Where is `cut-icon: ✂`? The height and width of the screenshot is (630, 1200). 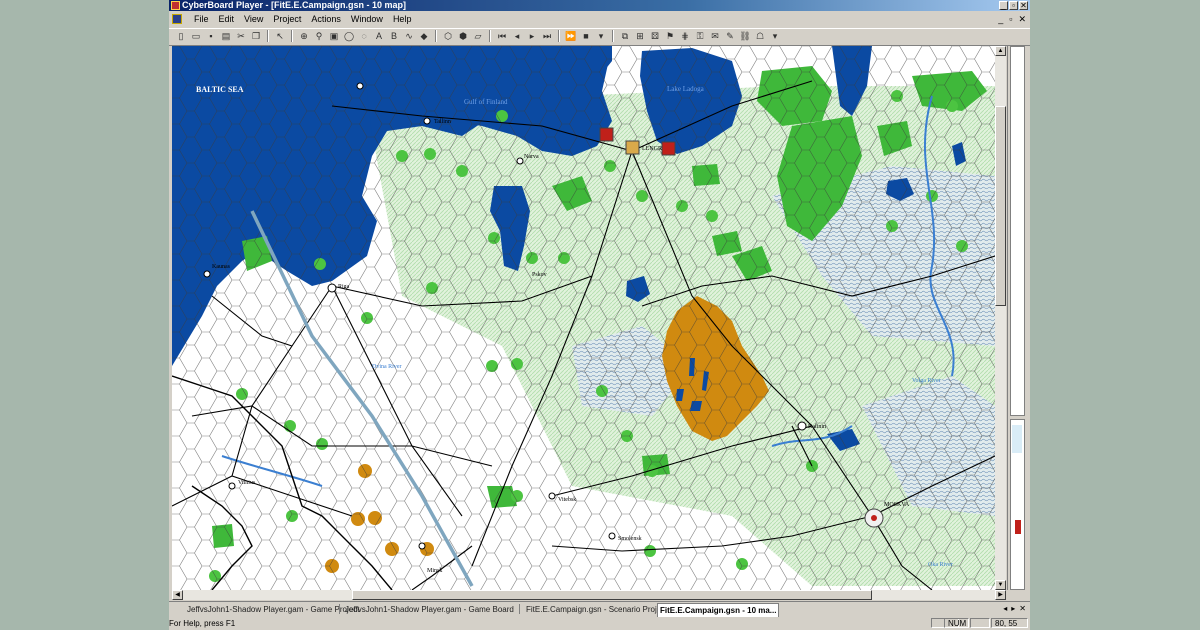 cut-icon: ✂ is located at coordinates (241, 36).